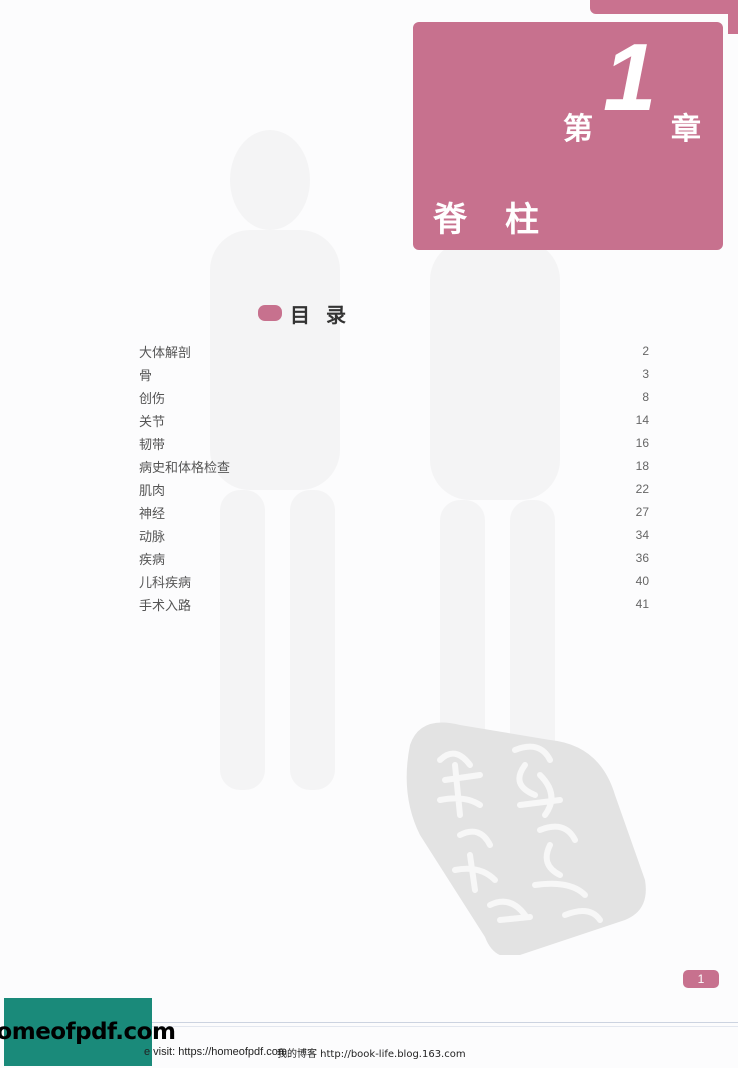 Image resolution: width=738 pixels, height=1068 pixels. Describe the element at coordinates (642, 535) in the screenshot. I see `toc-entry-page: 34` at that location.